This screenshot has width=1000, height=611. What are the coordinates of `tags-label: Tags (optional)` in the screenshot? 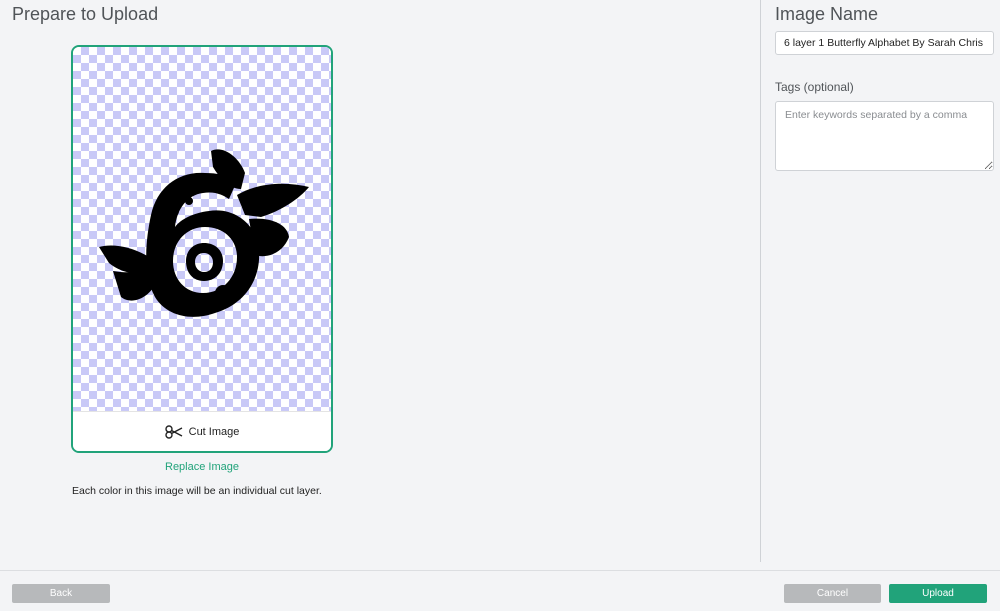 It's located at (814, 87).